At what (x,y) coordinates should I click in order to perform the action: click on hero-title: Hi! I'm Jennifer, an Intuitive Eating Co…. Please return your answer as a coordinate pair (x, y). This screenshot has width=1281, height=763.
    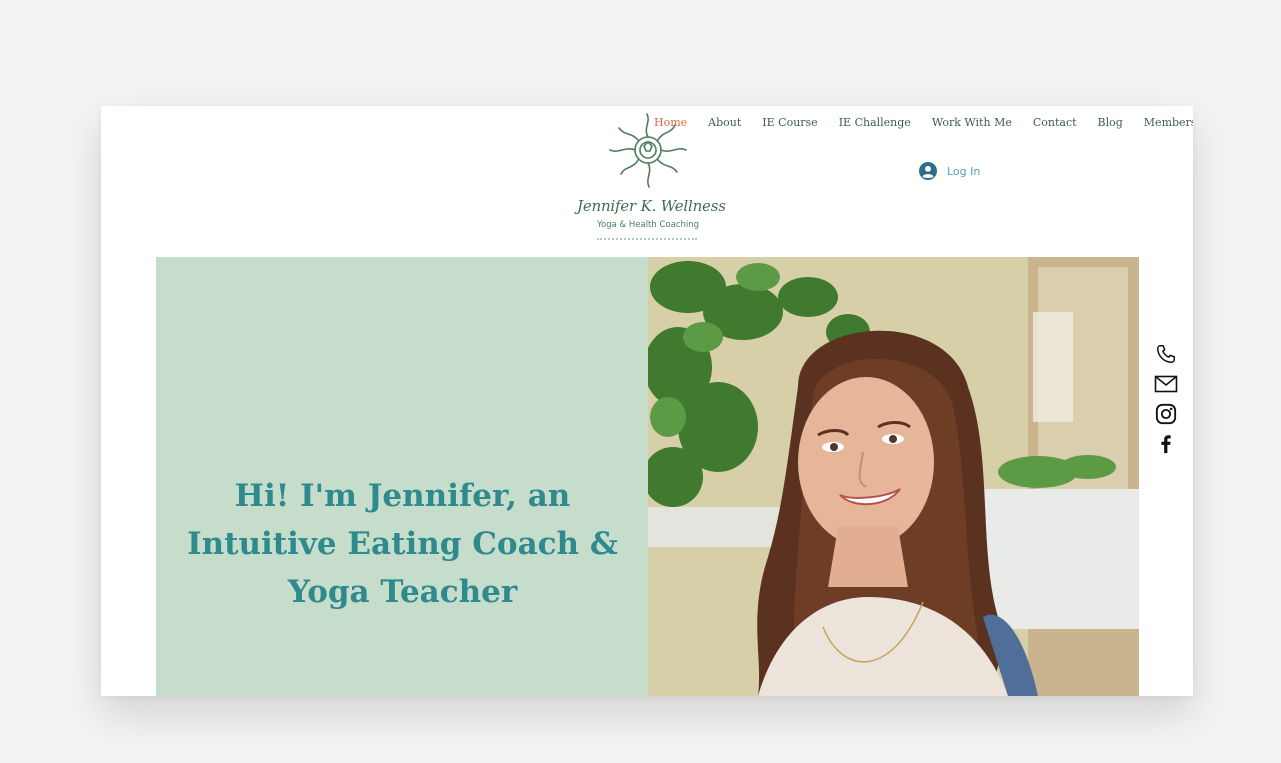
    Looking at the image, I should click on (402, 544).